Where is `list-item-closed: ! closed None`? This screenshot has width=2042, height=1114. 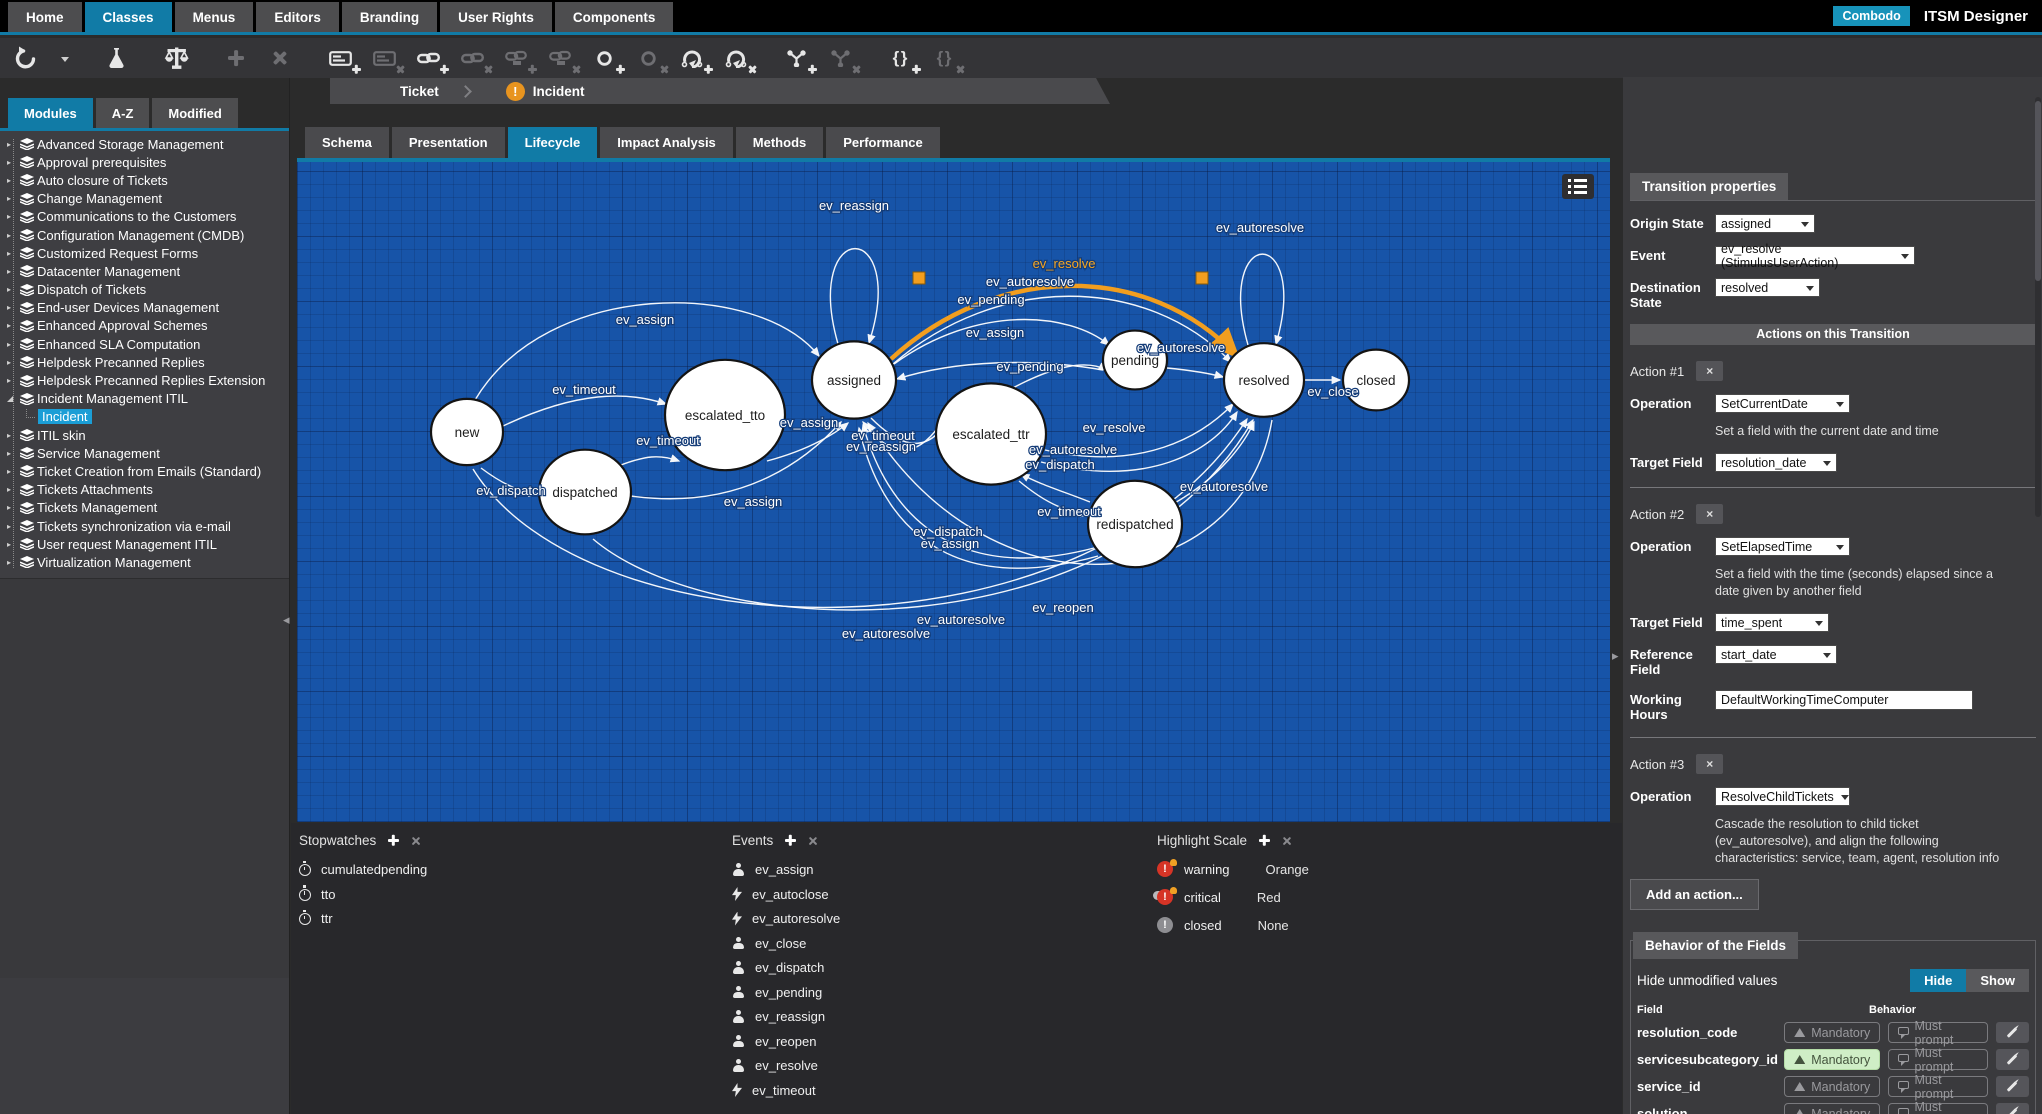
list-item-closed: ! closed None is located at coordinates (1233, 925).